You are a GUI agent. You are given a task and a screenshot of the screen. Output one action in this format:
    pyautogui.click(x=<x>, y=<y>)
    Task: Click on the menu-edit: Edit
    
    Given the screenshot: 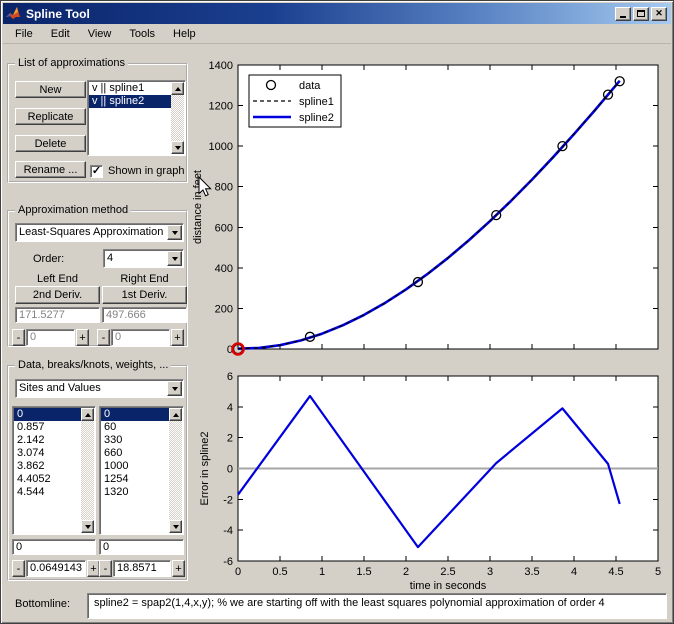 What is the action you would take?
    pyautogui.click(x=60, y=33)
    